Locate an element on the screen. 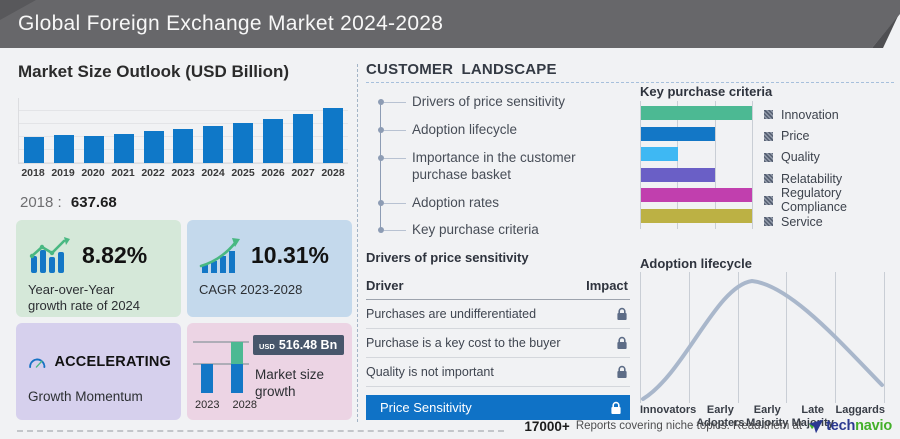 The width and height of the screenshot is (900, 439). vertical-dashed-divider is located at coordinates (357, 243).